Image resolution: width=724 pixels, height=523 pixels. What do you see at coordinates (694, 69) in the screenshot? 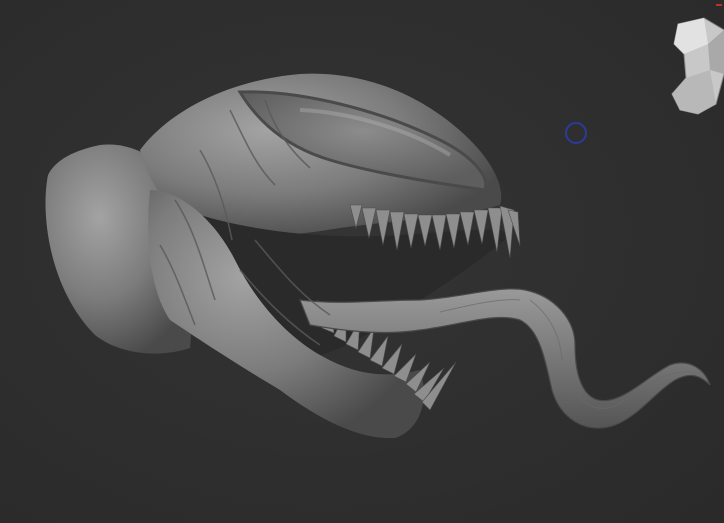
I see `head-gizmo-icon` at bounding box center [694, 69].